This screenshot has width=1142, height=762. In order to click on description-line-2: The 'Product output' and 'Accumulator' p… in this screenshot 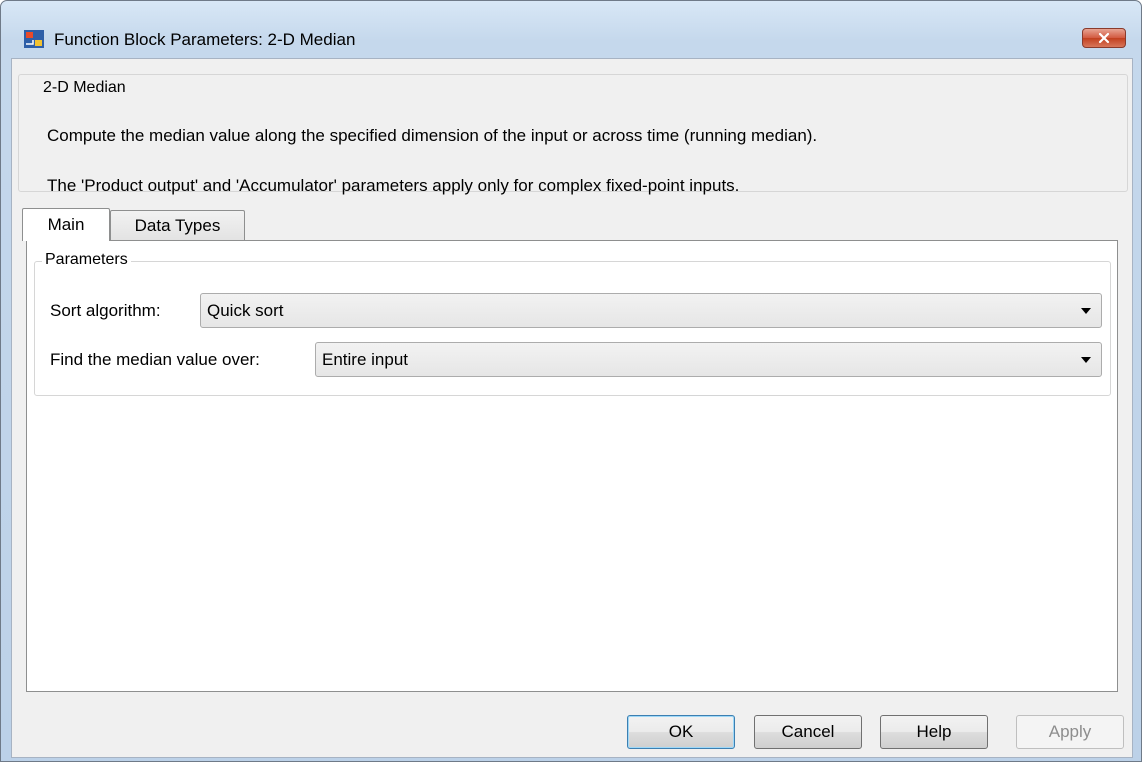, I will do `click(393, 185)`.